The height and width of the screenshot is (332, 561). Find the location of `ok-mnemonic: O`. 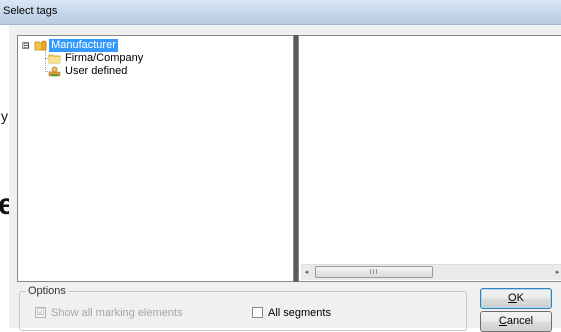

ok-mnemonic: O is located at coordinates (512, 298).